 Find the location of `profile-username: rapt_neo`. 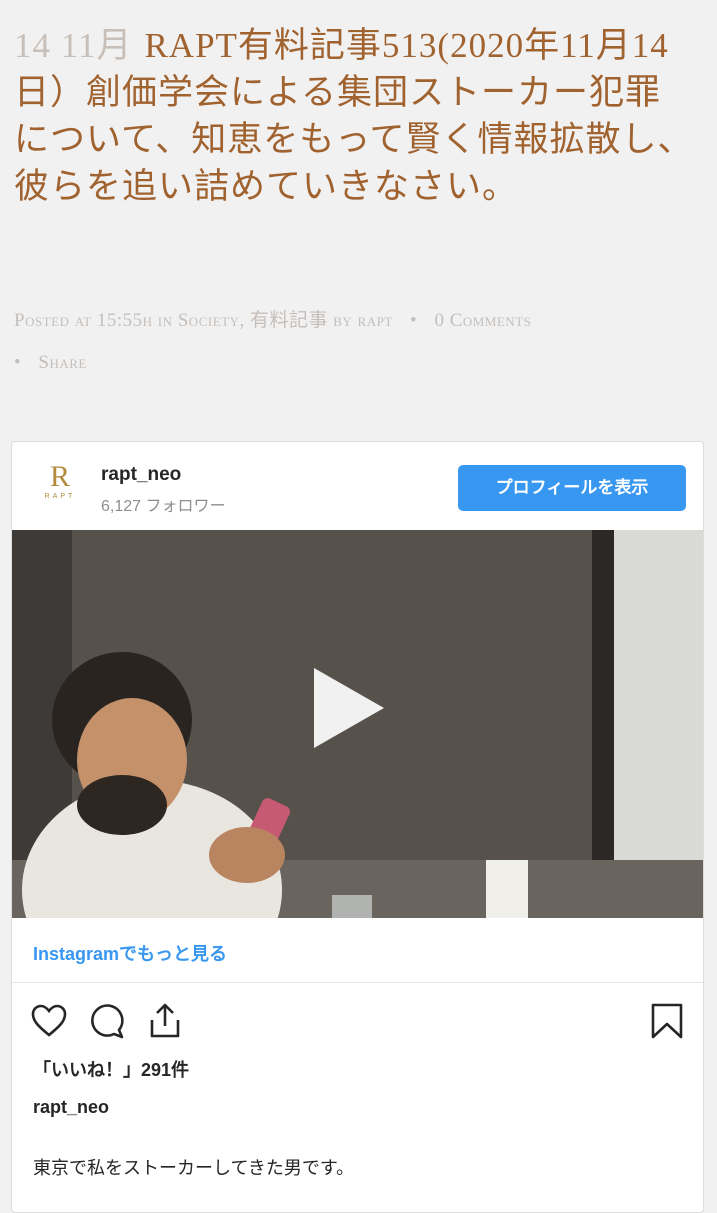

profile-username: rapt_neo is located at coordinates (141, 475).